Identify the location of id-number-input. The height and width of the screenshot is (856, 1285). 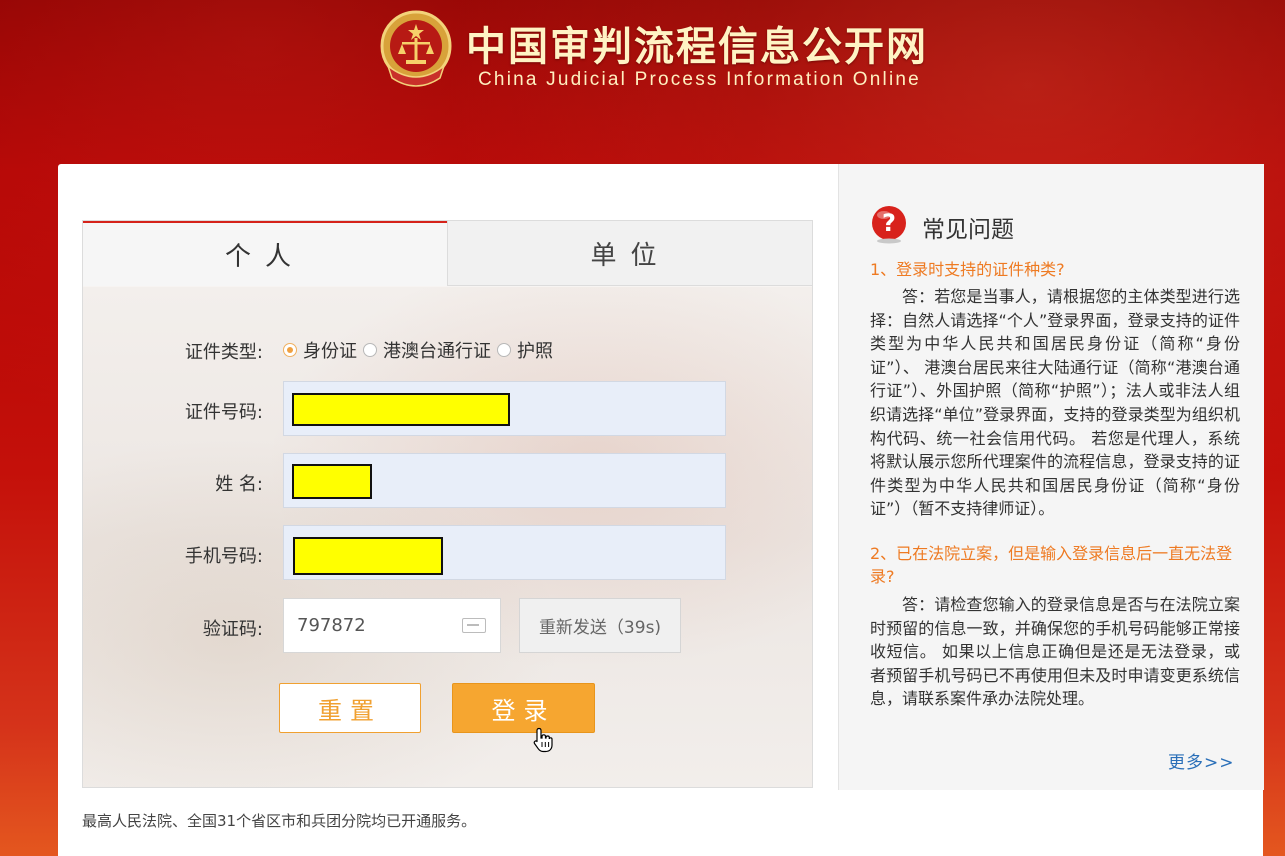
(504, 408).